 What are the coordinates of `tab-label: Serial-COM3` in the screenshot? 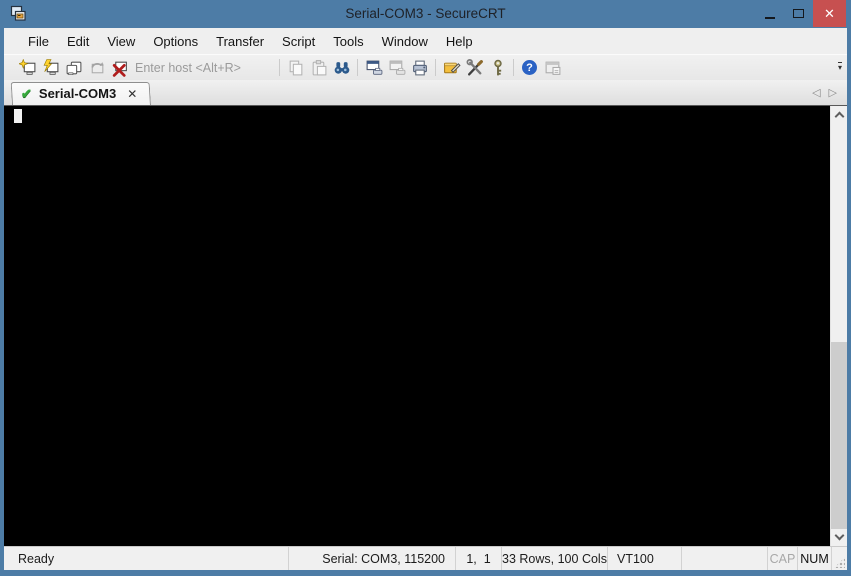 It's located at (77, 93).